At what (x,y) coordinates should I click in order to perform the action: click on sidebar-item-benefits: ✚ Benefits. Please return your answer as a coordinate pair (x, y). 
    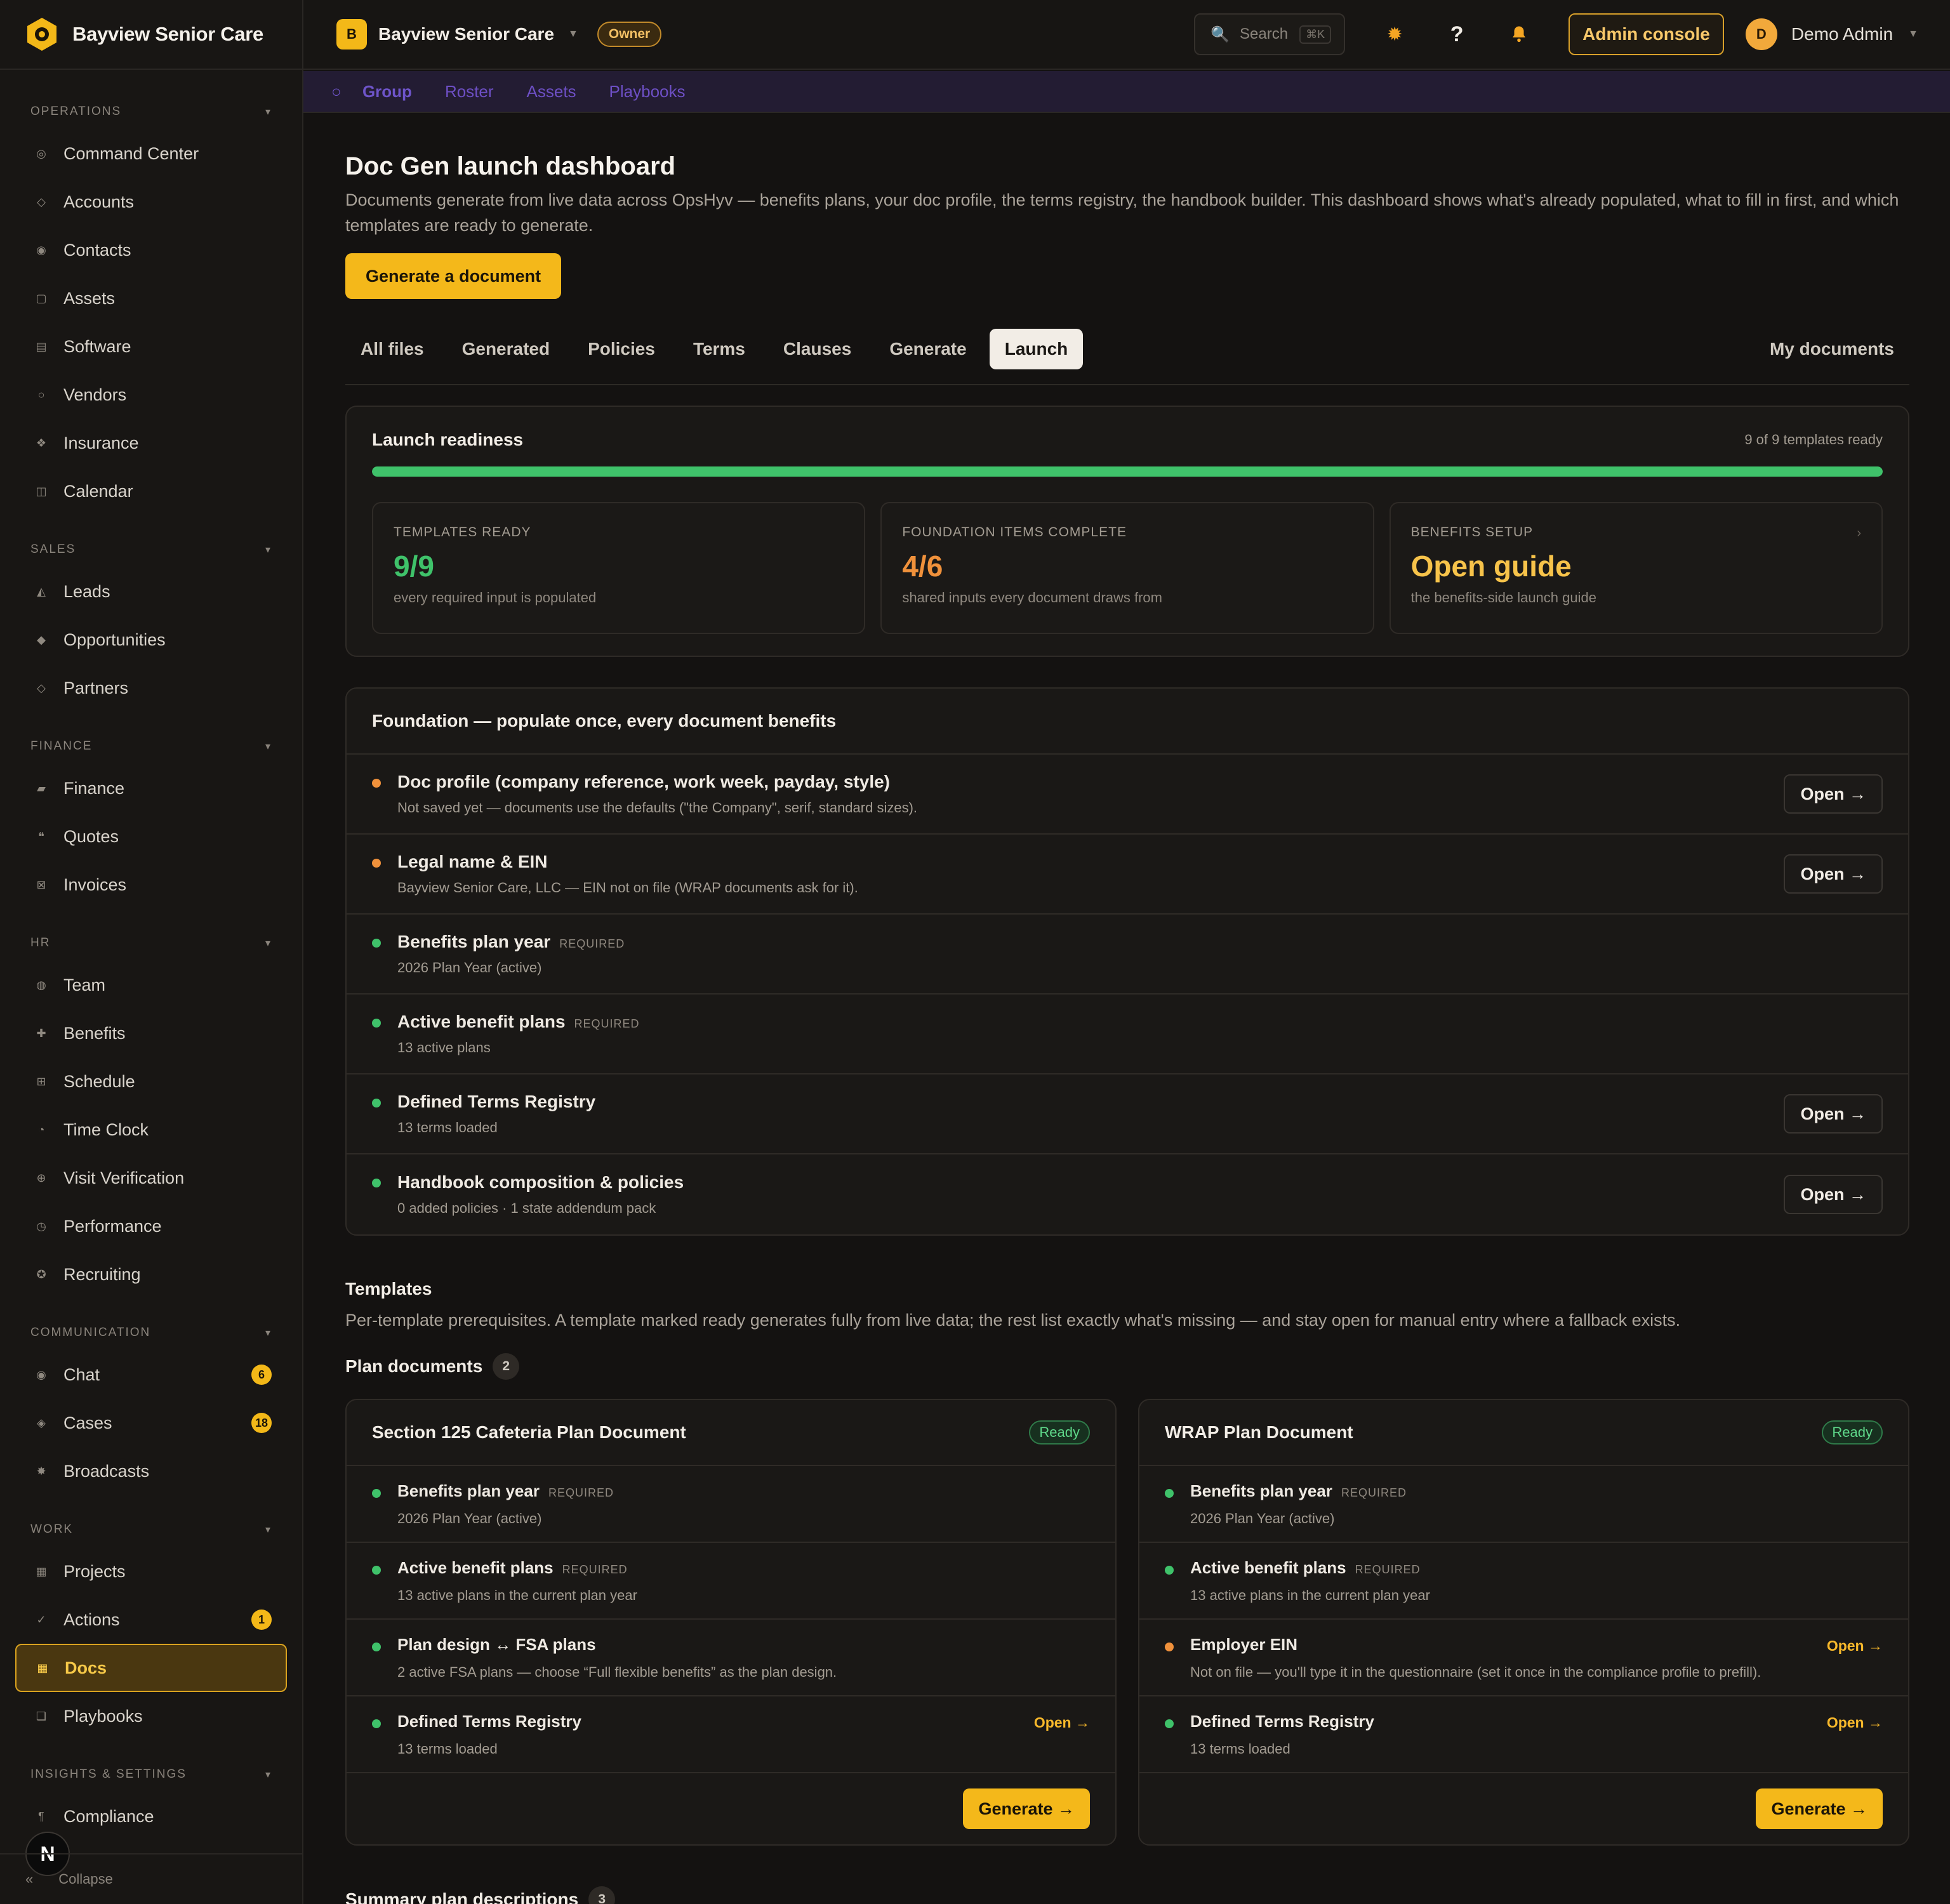
    Looking at the image, I should click on (151, 1033).